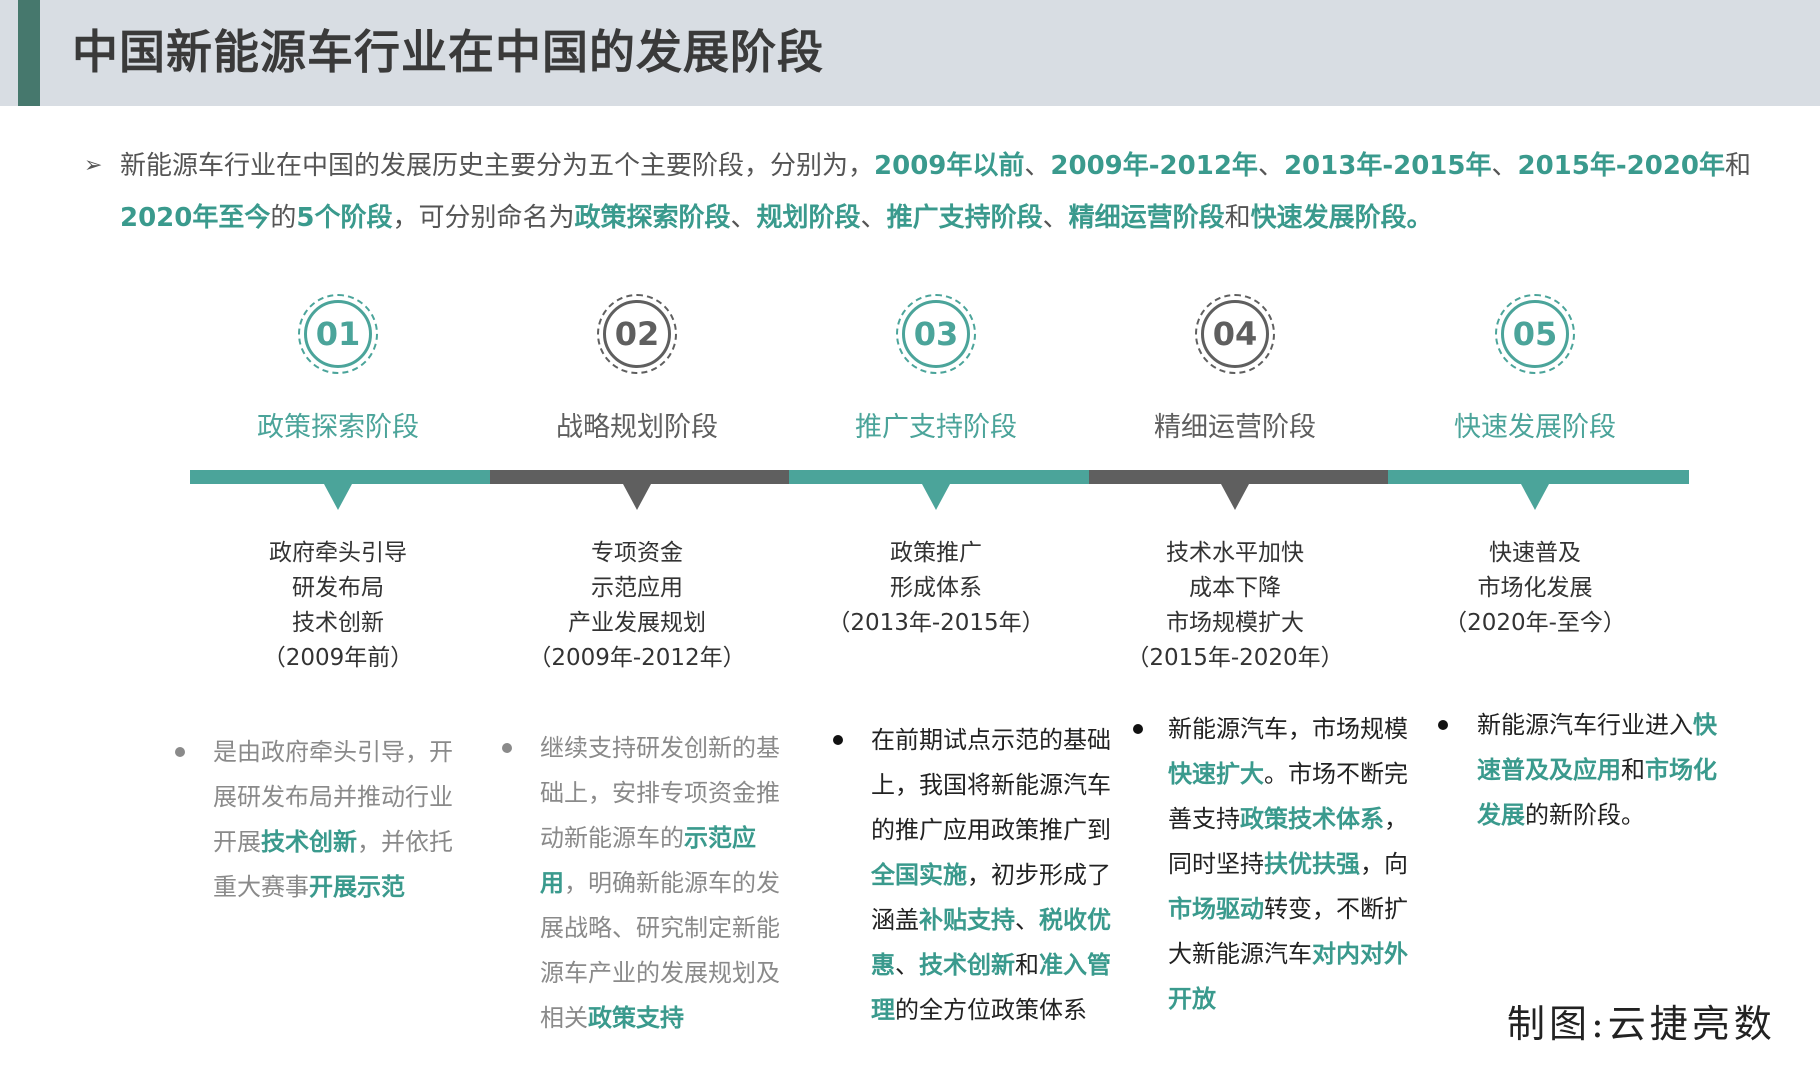 This screenshot has width=1820, height=1086. I want to click on stage-name: 推广支持阶段, so click(936, 427).